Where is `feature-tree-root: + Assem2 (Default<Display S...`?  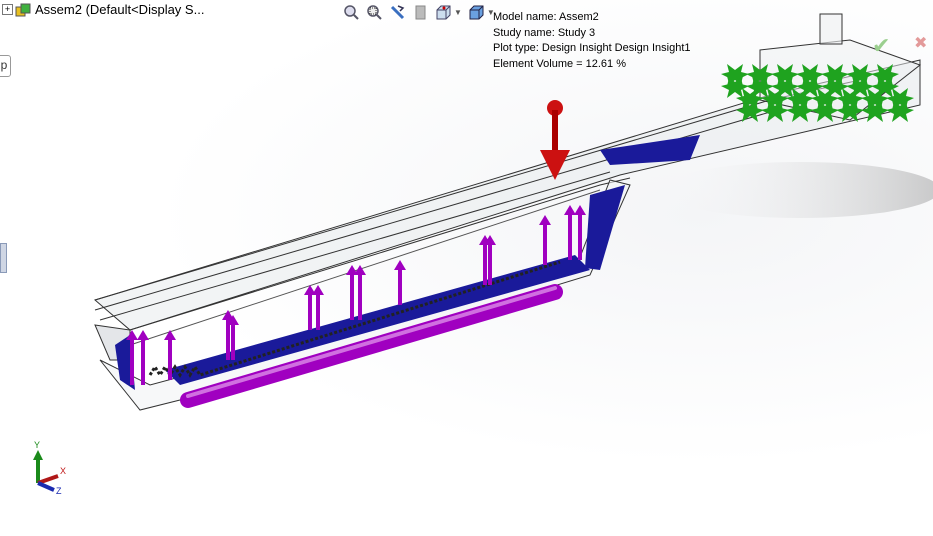
feature-tree-root: + Assem2 (Default<Display S... is located at coordinates (103, 9).